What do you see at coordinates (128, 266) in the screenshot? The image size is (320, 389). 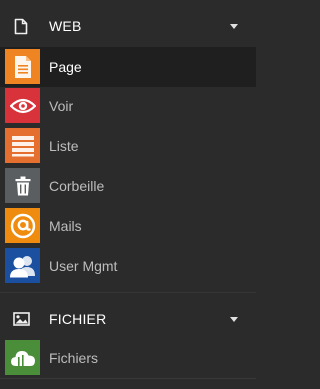 I see `menu-item-user-mgmt: User Mgmt` at bounding box center [128, 266].